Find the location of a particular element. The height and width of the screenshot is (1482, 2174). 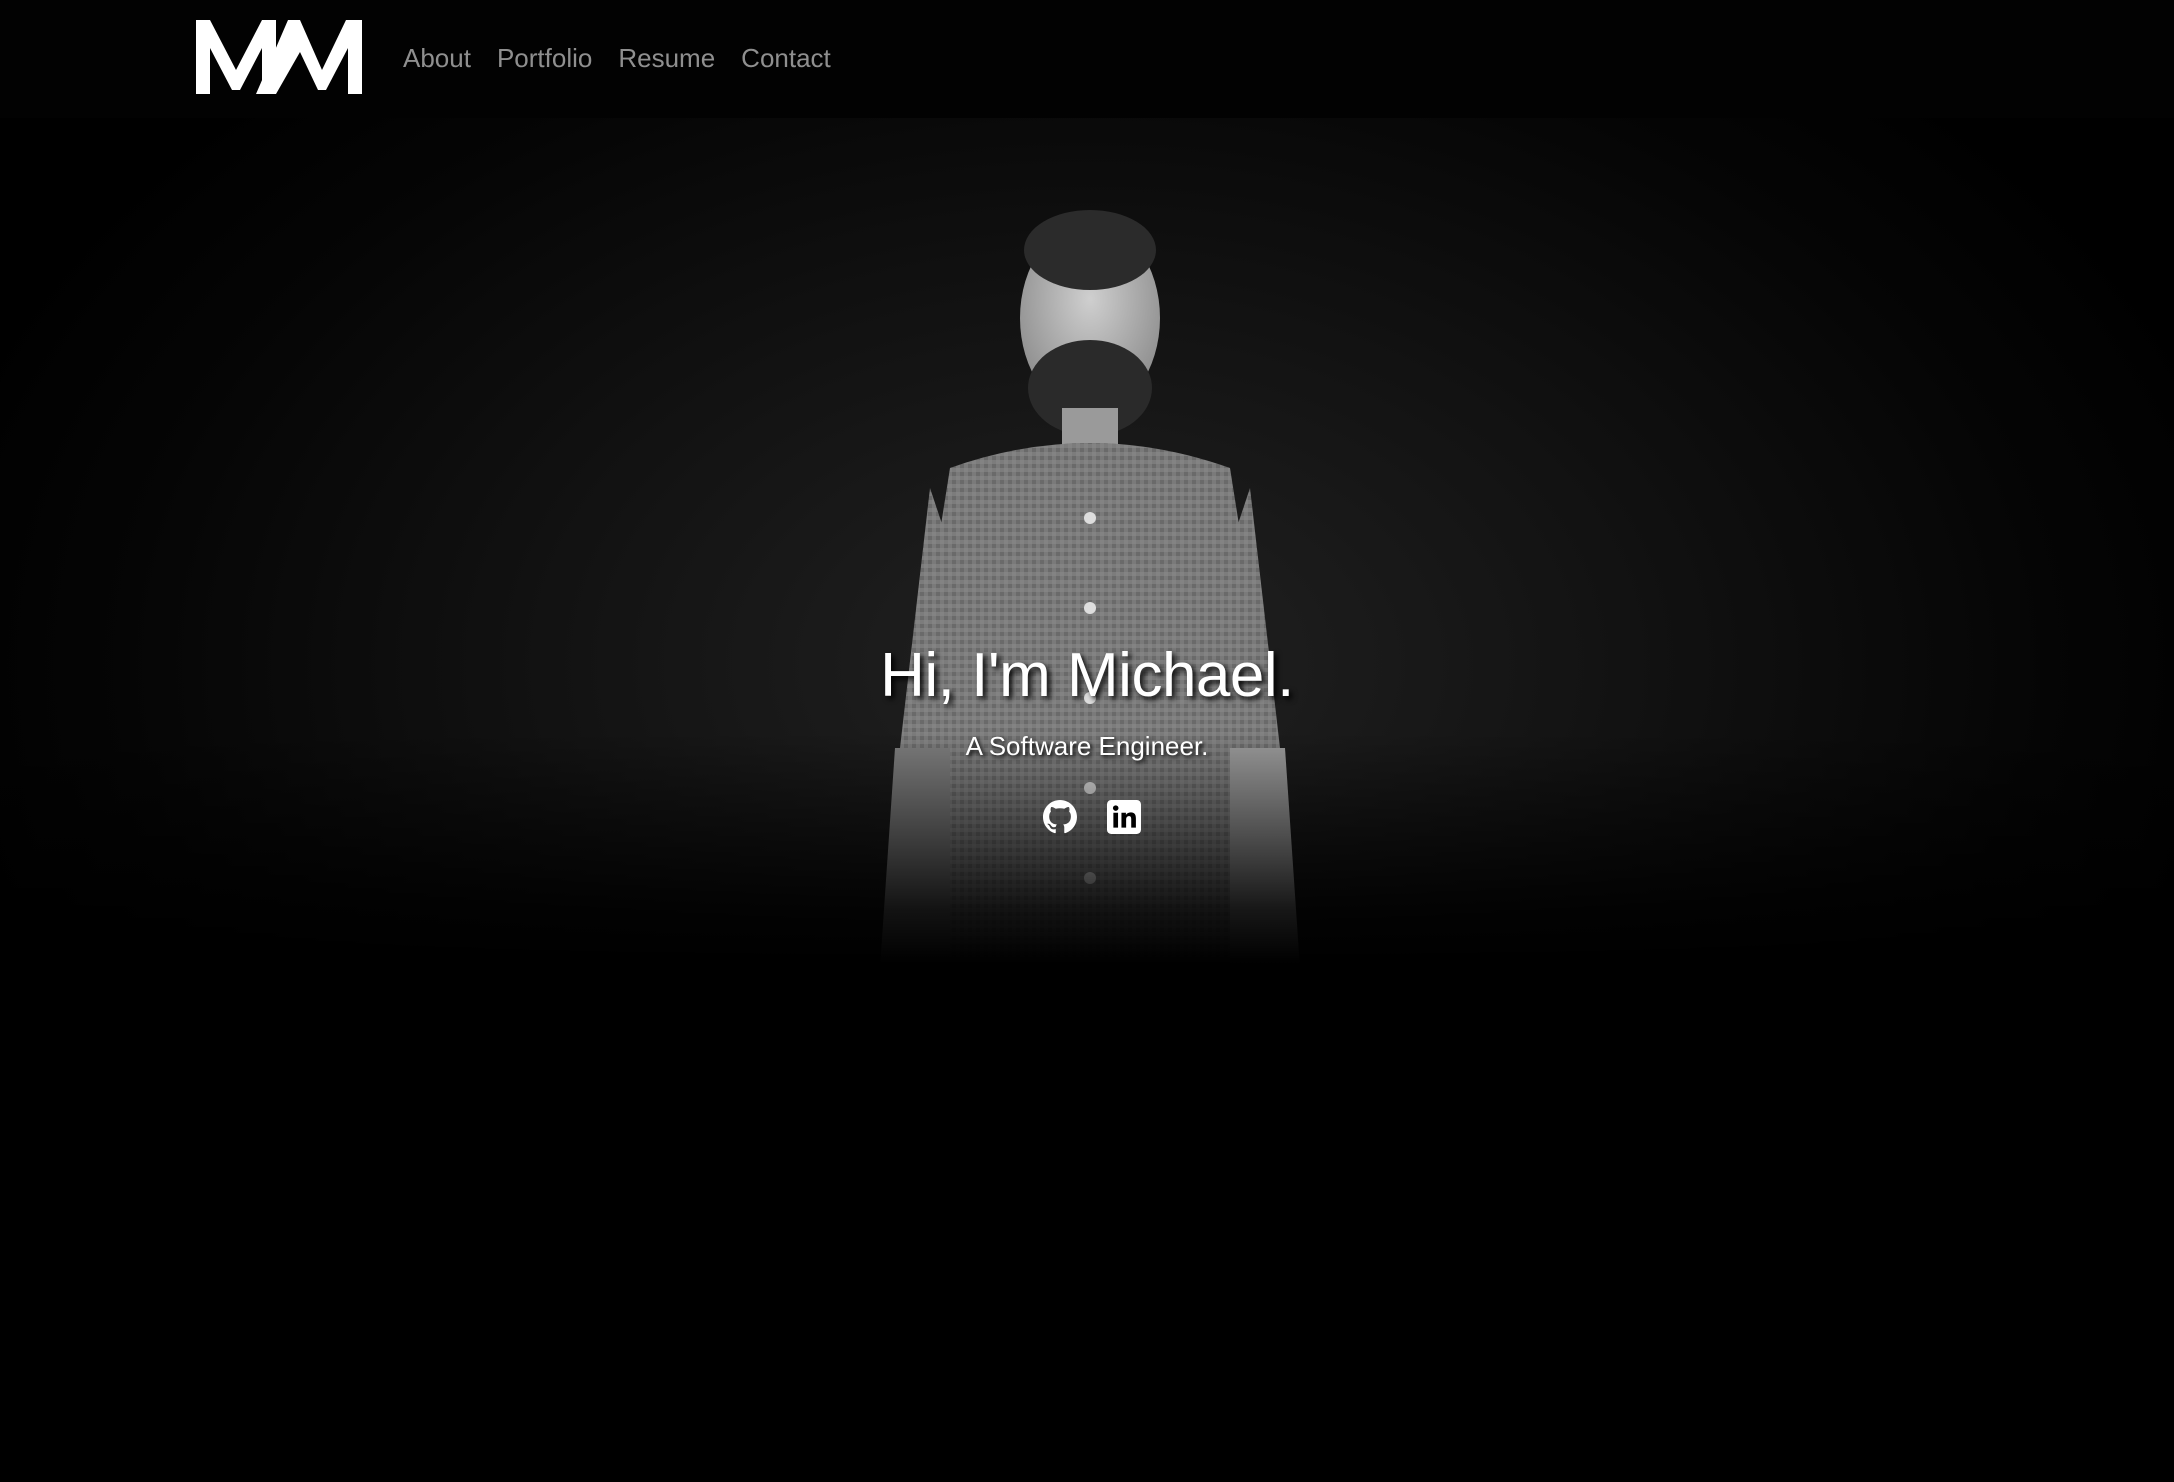

hero-content: Hi, I'm Michael. A Software Engineer. is located at coordinates (1087, 735).